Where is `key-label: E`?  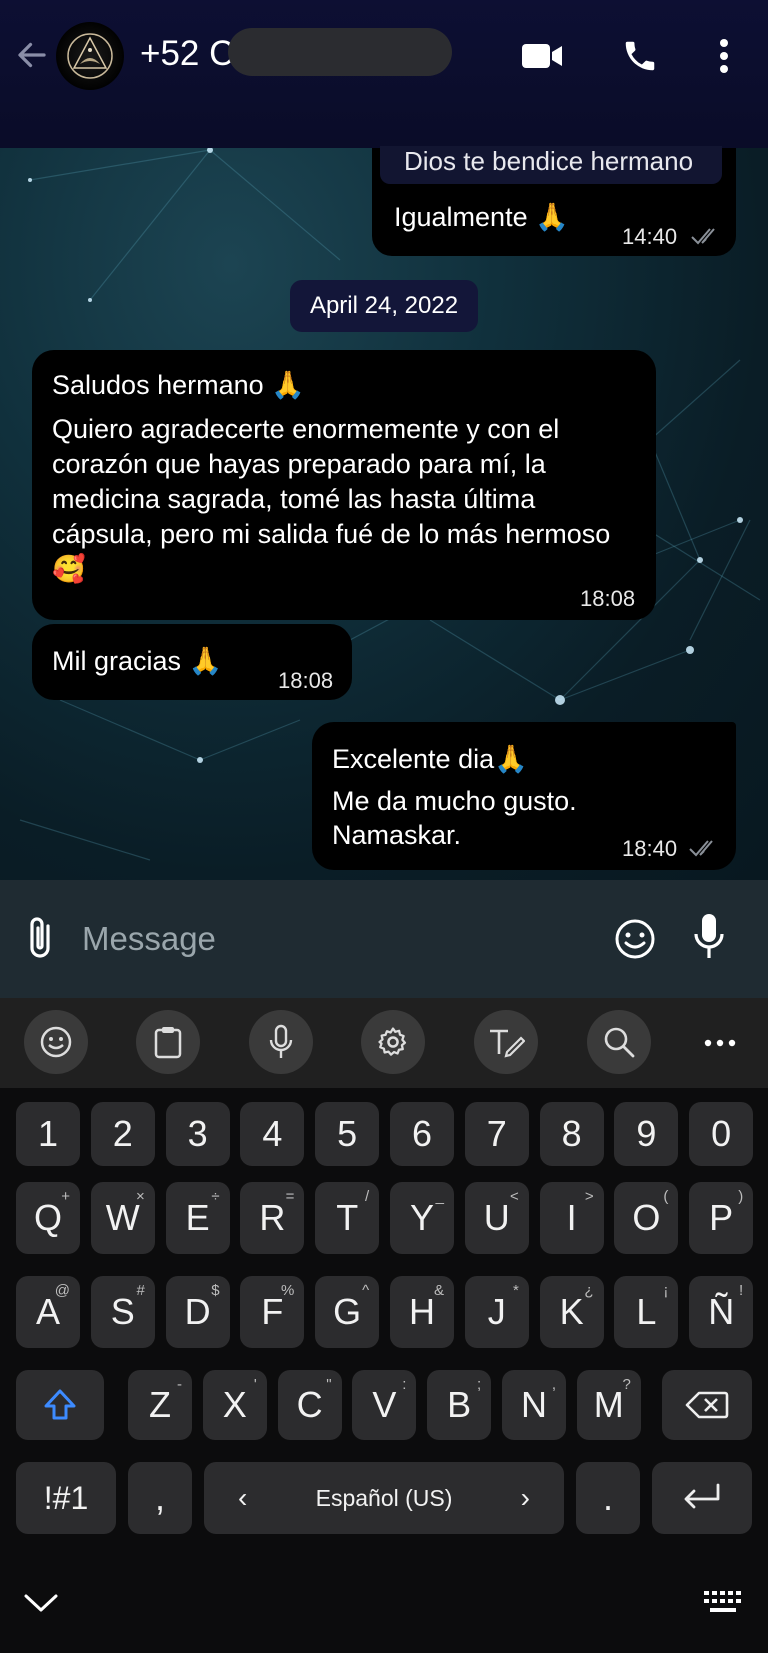 key-label: E is located at coordinates (197, 1217).